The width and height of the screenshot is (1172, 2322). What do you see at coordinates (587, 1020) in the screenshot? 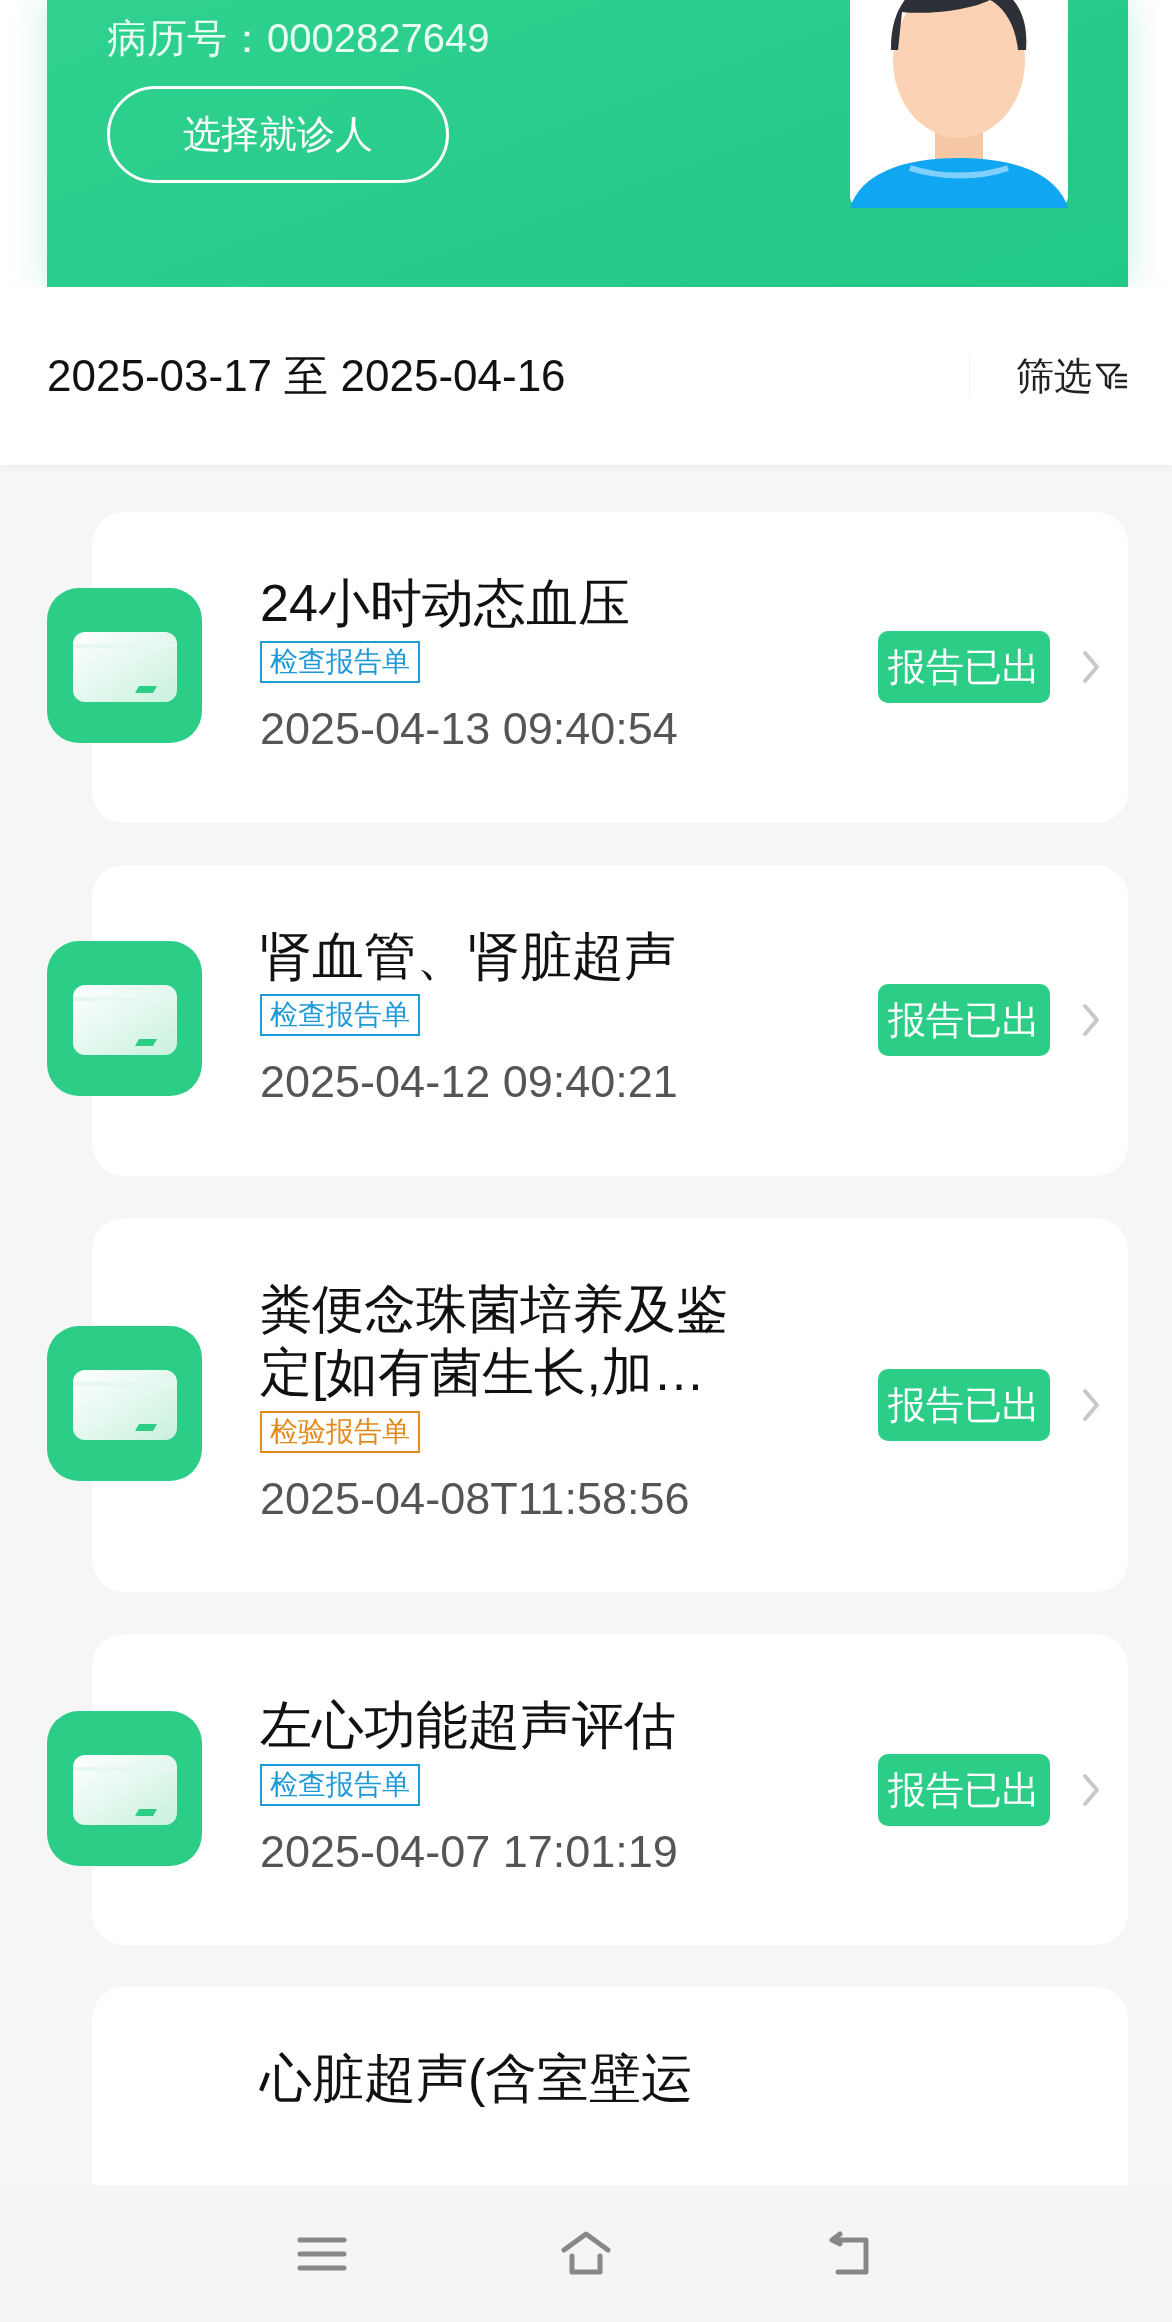
I see `report-card: 肾血管、肾脏超声 检查报告单 2025-04-12 09:40:21 报告已出` at bounding box center [587, 1020].